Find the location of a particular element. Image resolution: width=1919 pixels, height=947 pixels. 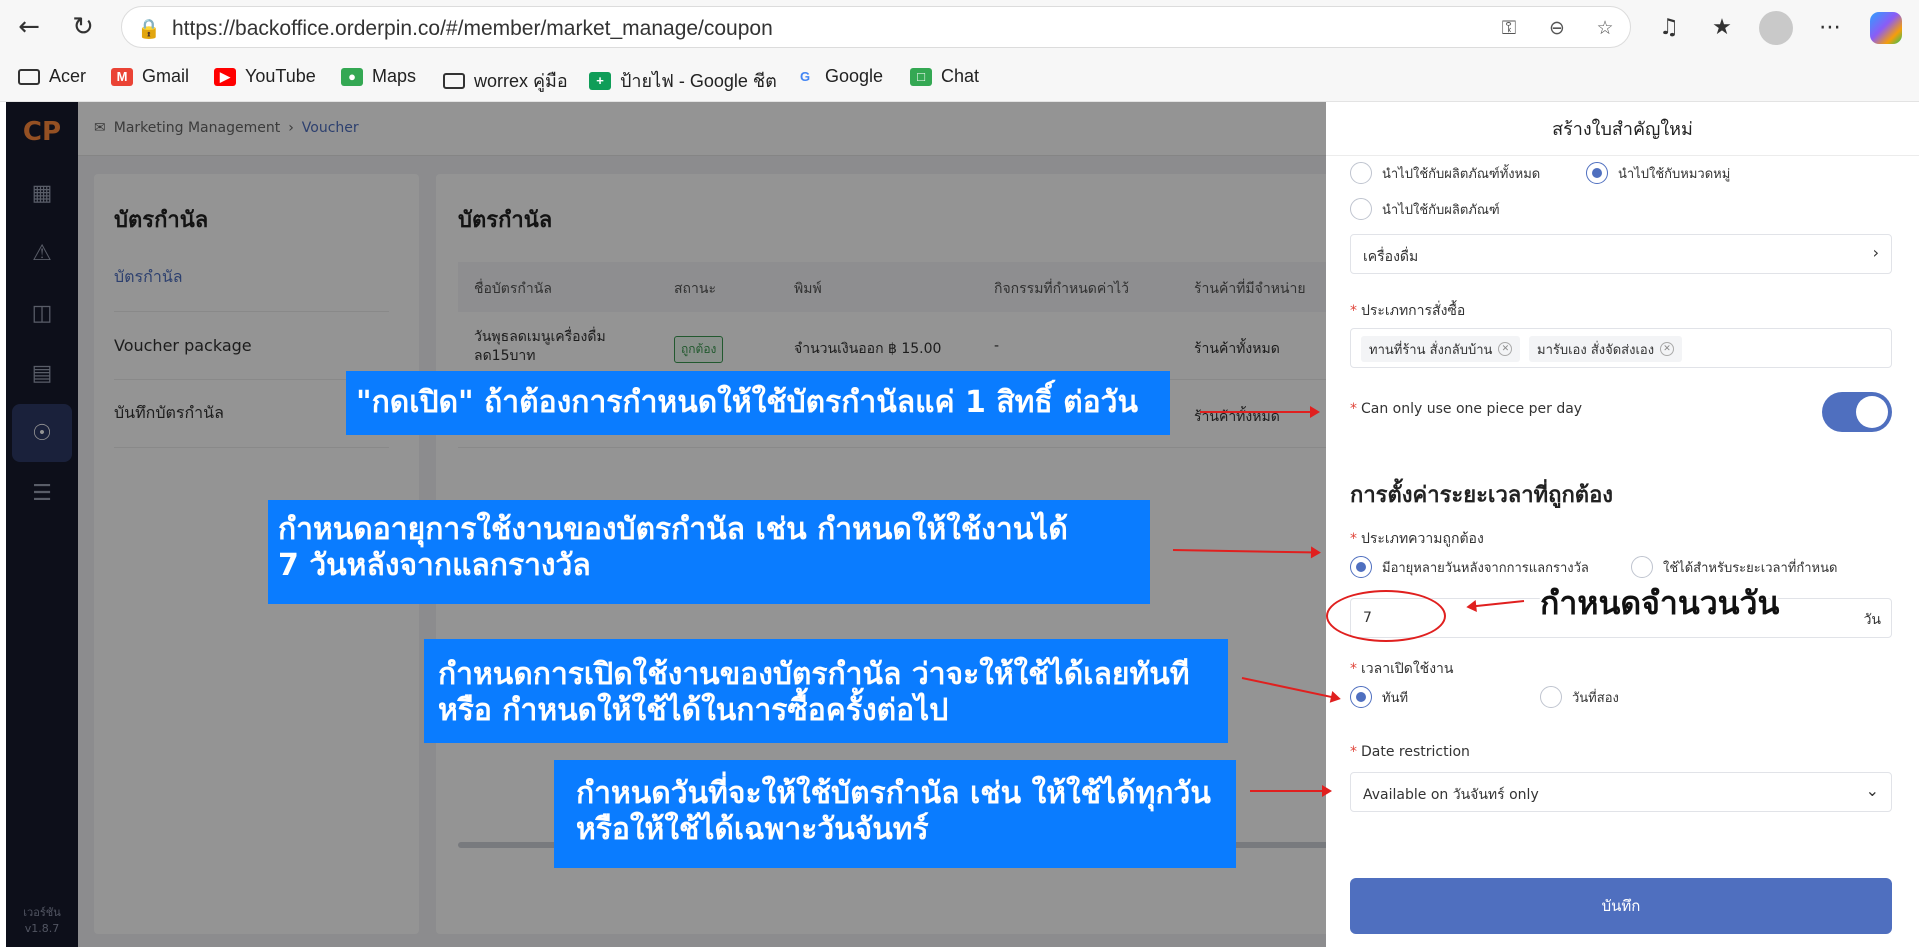

radio-apply-category: นำไปใช้กับหมวดหมู่ is located at coordinates (1658, 173).